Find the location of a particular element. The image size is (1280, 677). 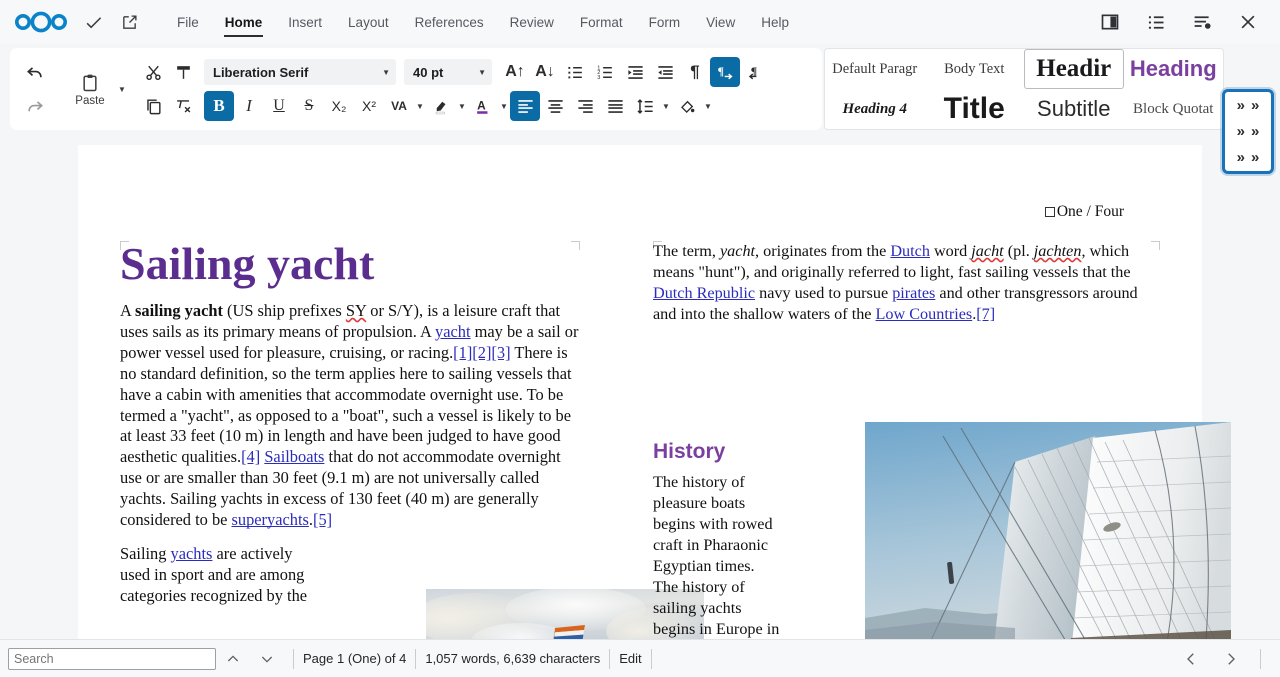

link-sailboats: Sailboats is located at coordinates (294, 456).